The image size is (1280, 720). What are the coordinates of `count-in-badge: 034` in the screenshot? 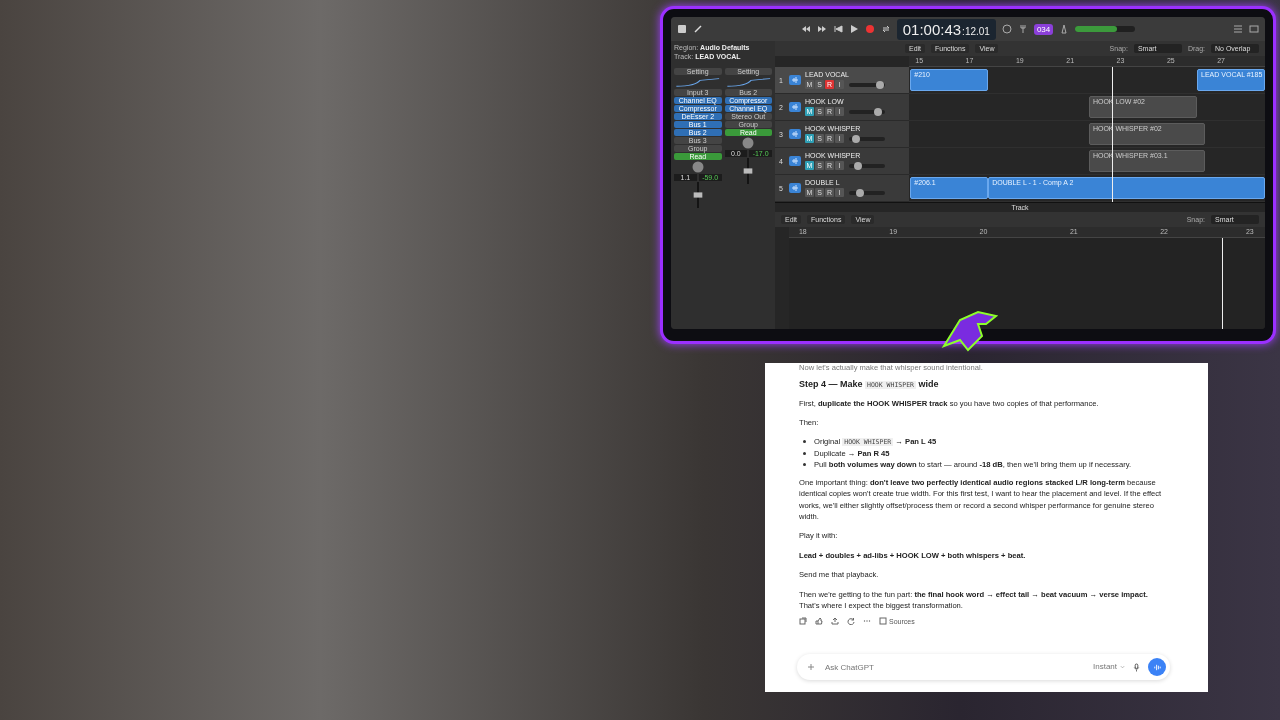 It's located at (1043, 29).